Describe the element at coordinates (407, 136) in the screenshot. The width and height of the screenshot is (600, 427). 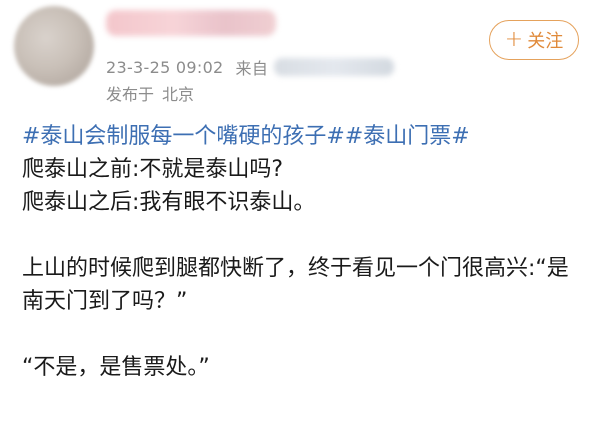
I see `hashtag-link: #泰山门票#` at that location.